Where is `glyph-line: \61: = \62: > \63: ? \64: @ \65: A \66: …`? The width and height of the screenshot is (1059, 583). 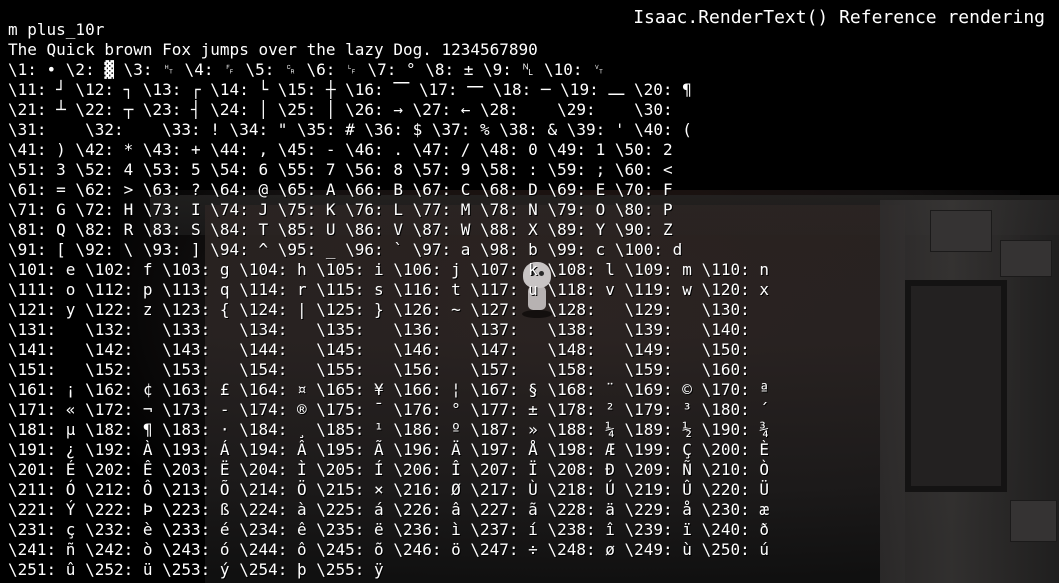
glyph-line: \61: = \62: > \63: ? \64: @ \65: A \66: … is located at coordinates (340, 189).